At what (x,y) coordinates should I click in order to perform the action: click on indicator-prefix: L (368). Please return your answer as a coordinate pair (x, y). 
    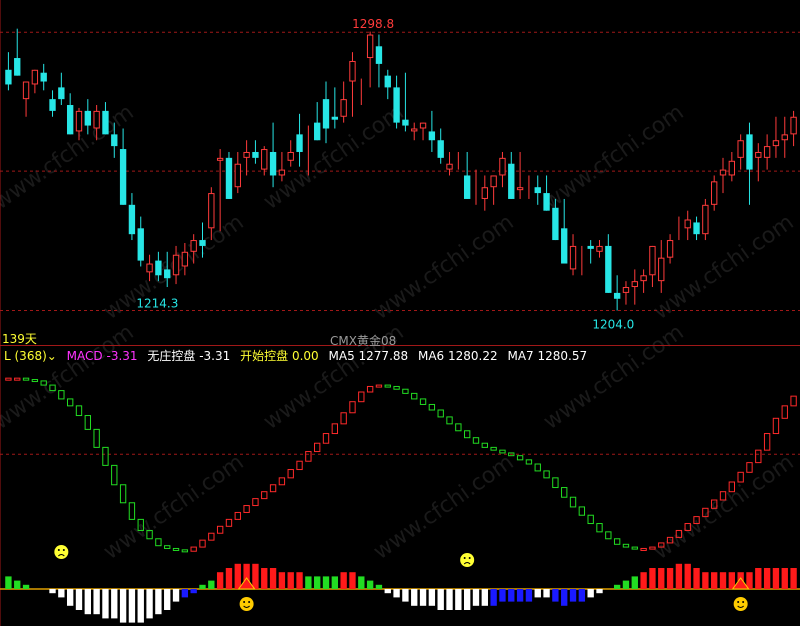
    Looking at the image, I should click on (25, 356).